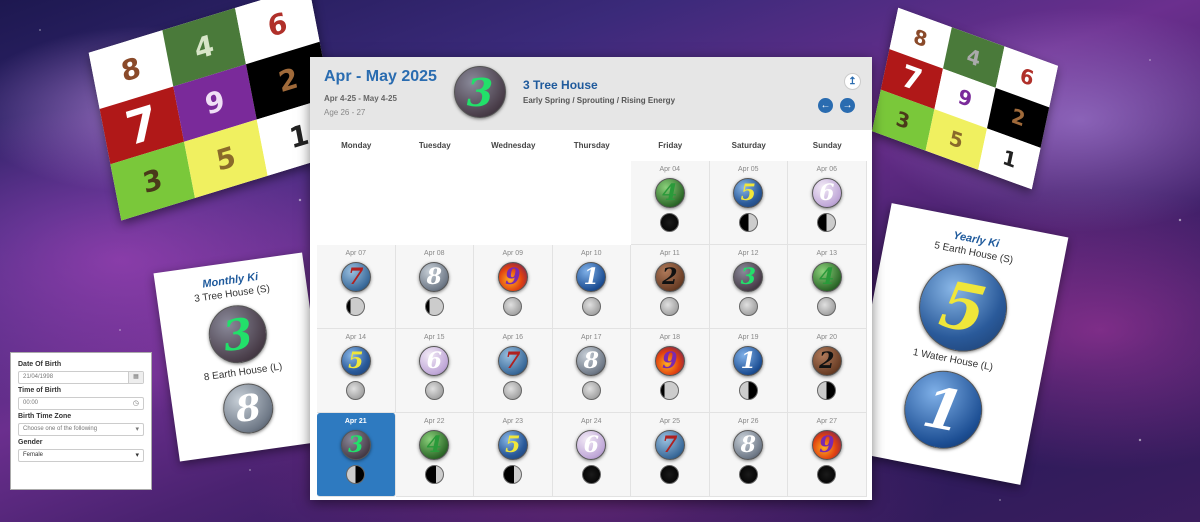 This screenshot has width=1200, height=522. I want to click on timezone-label: Birth Time Zone, so click(45, 416).